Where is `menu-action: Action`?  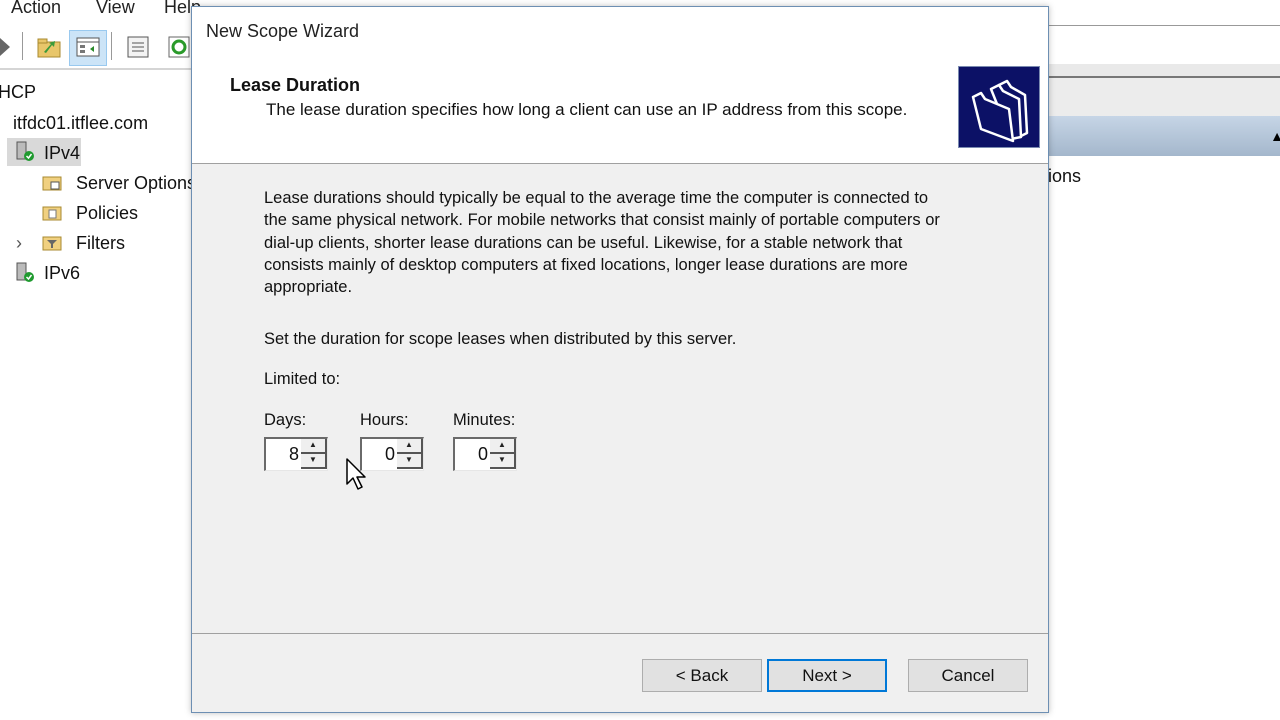
menu-action: Action is located at coordinates (36, 9).